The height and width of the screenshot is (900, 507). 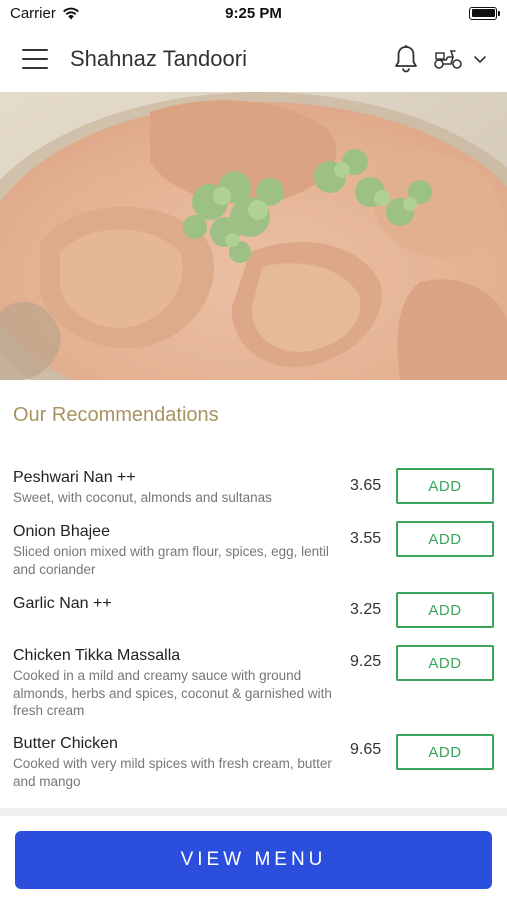 What do you see at coordinates (65, 743) in the screenshot?
I see `item-name: Butter Chicken` at bounding box center [65, 743].